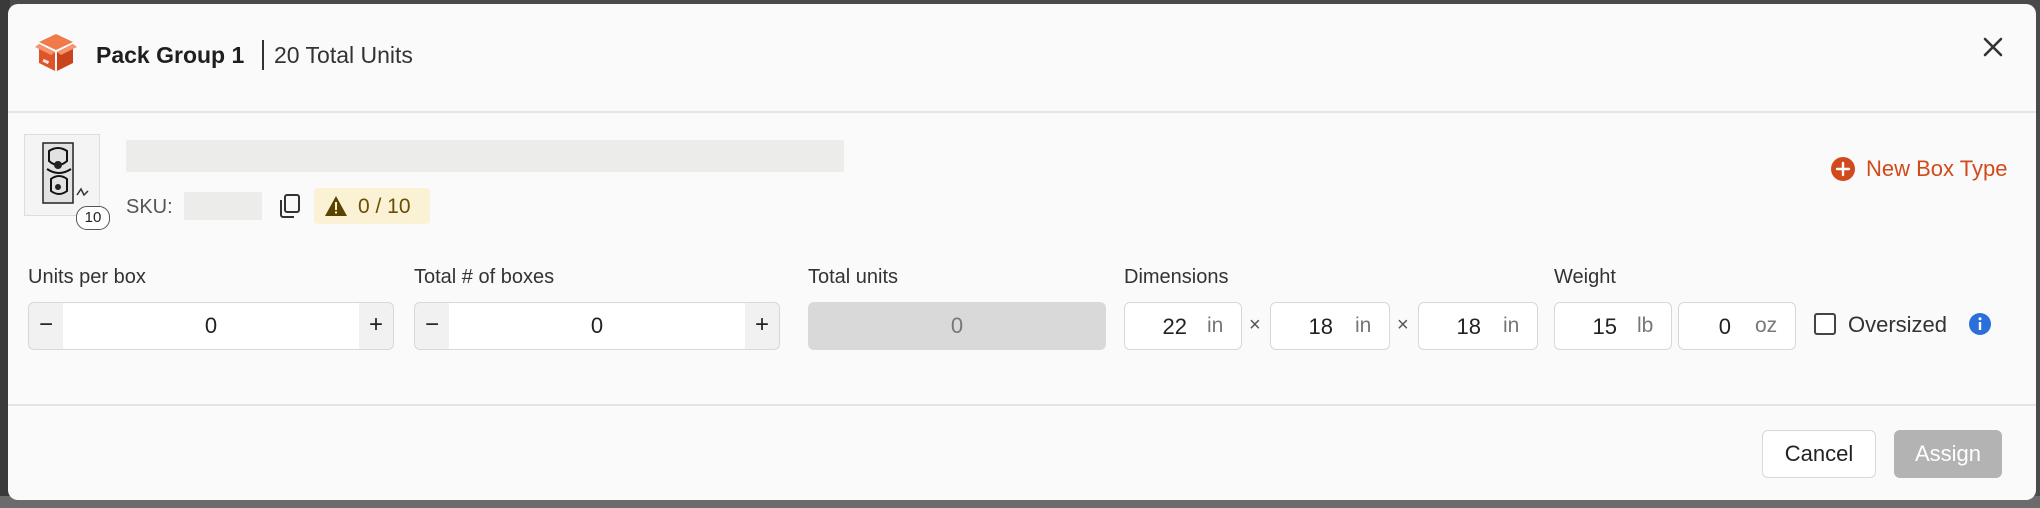 This screenshot has height=508, width=2040. What do you see at coordinates (1993, 47) in the screenshot?
I see `close-icon` at bounding box center [1993, 47].